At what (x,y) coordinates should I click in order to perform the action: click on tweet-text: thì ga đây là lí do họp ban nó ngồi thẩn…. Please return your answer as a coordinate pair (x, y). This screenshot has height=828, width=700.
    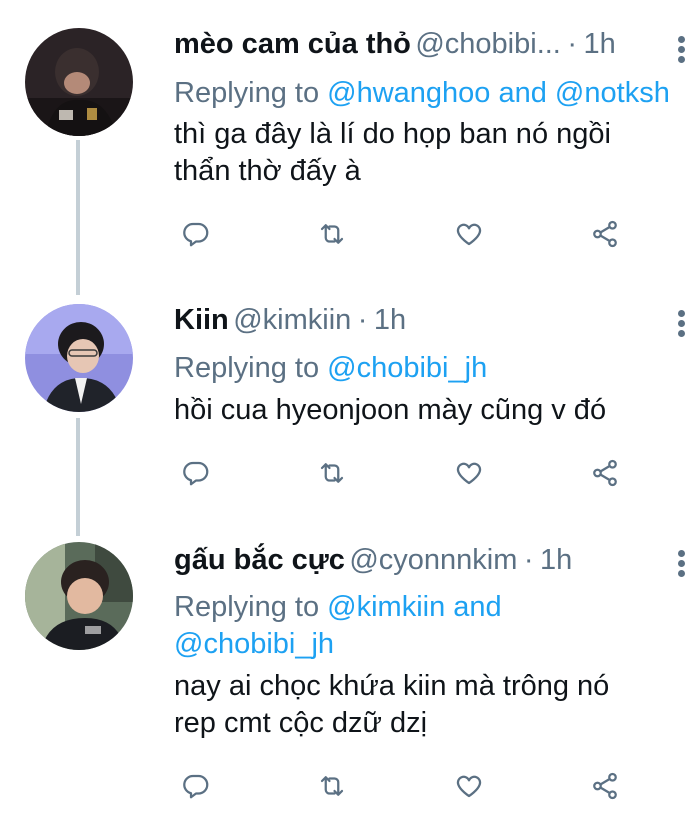
    Looking at the image, I should click on (427, 153).